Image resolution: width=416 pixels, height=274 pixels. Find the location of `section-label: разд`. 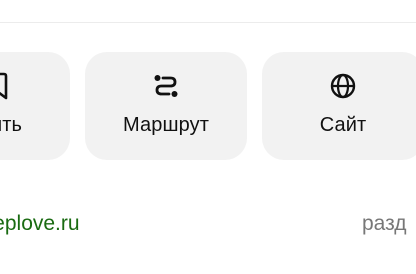

section-label: разд is located at coordinates (384, 223).